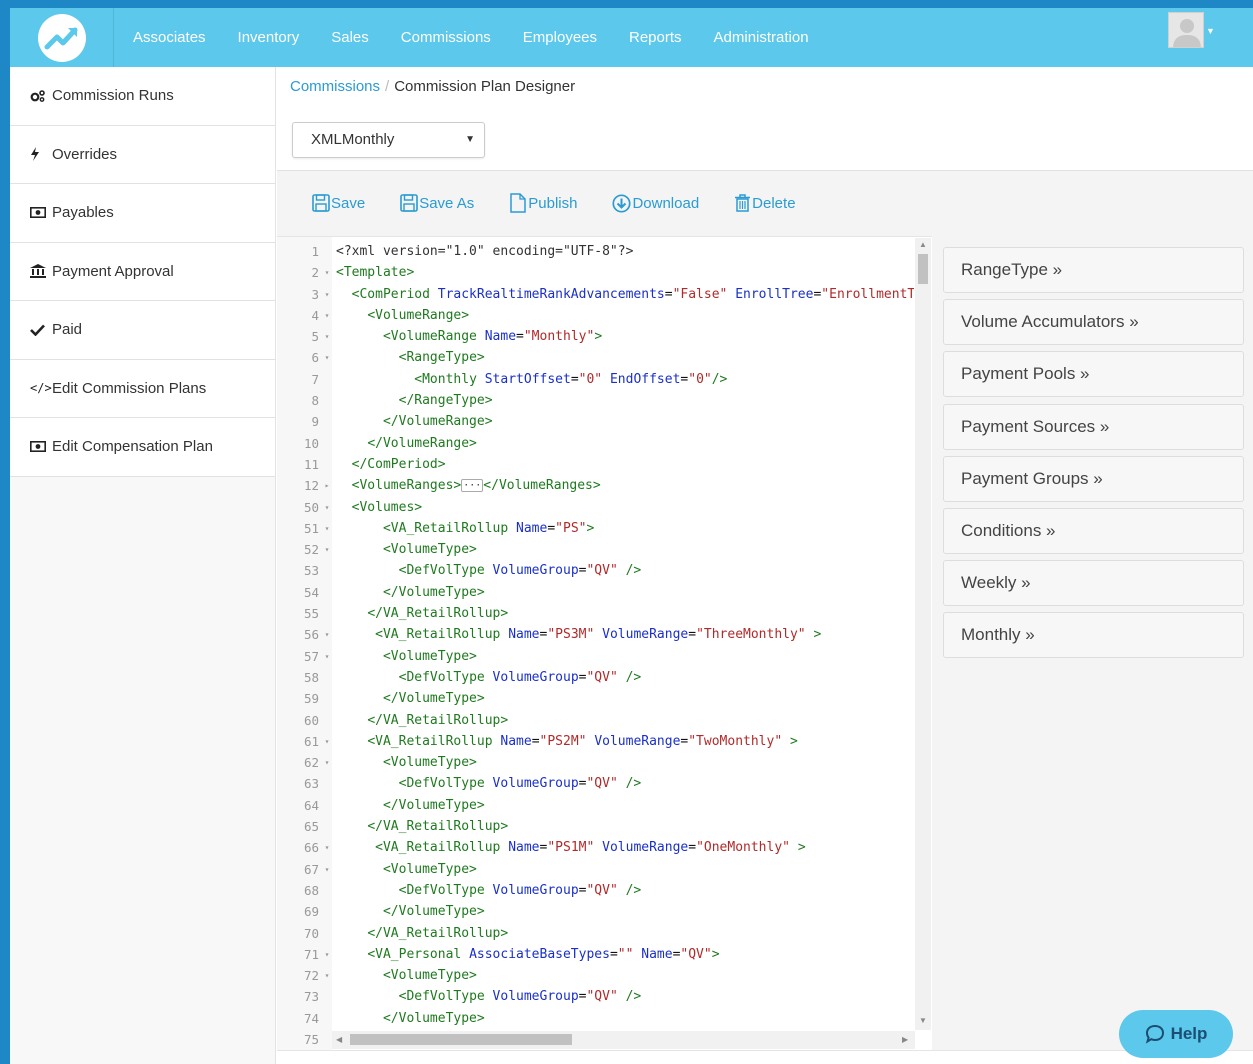 Image resolution: width=1253 pixels, height=1064 pixels. What do you see at coordinates (596, 890) in the screenshot?
I see `code-line: 68 <DefVolType VolumeGroup="QV" />` at bounding box center [596, 890].